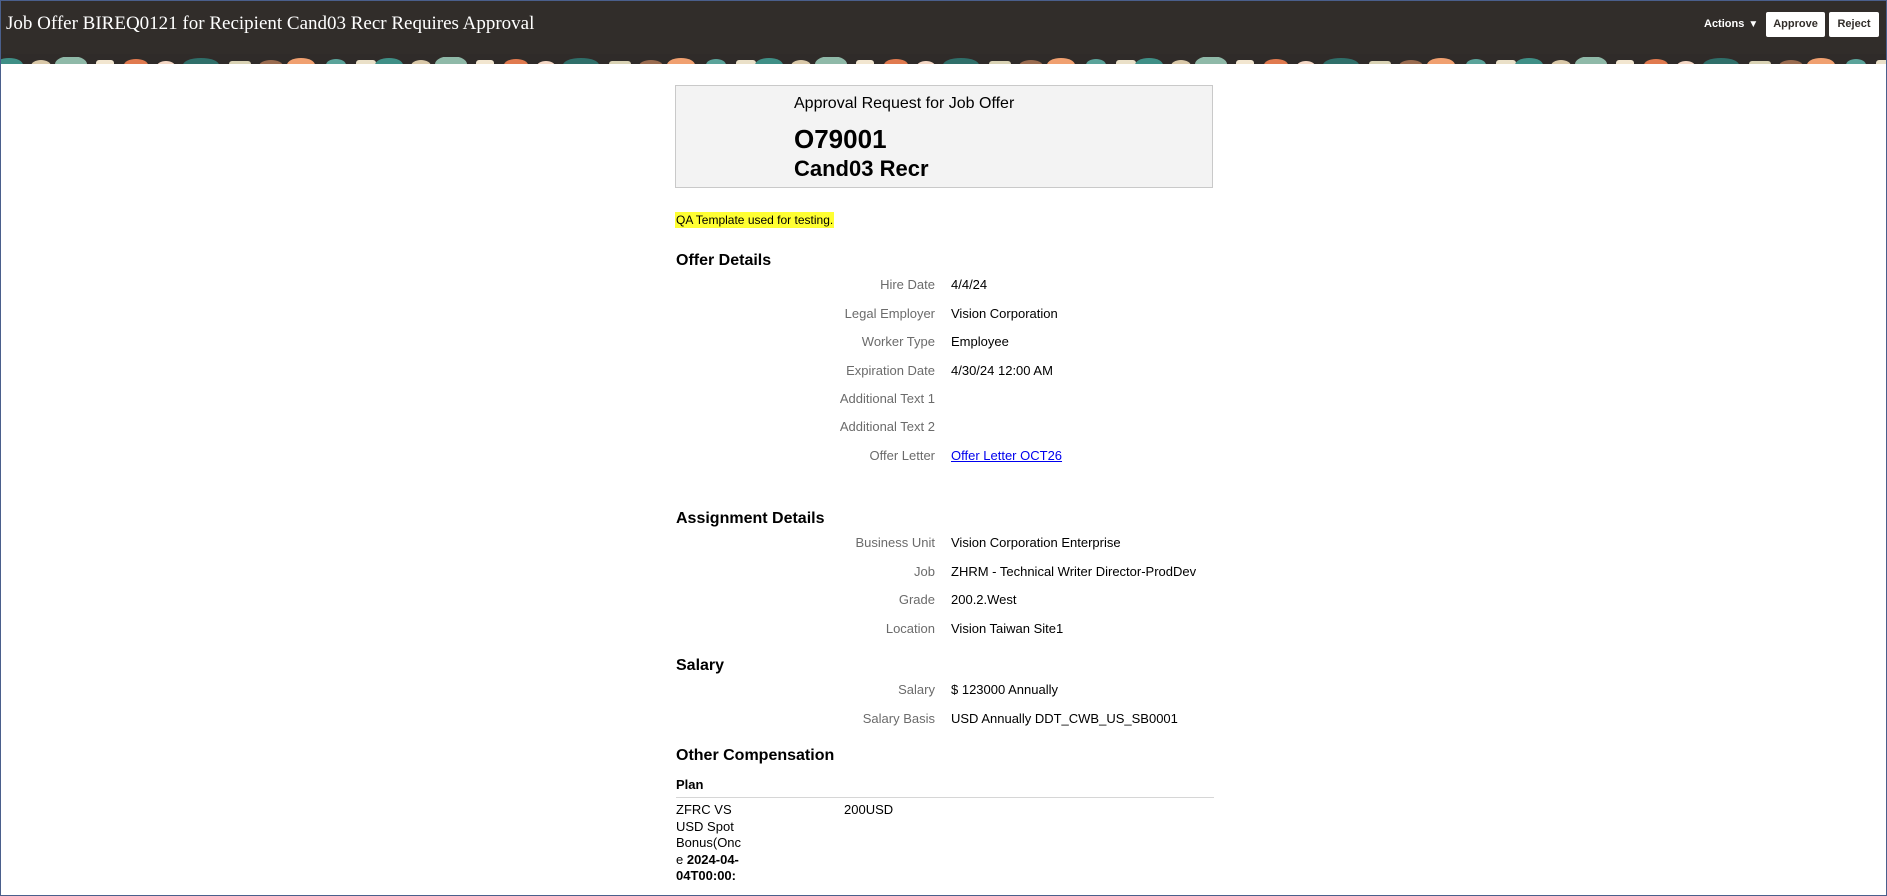 The height and width of the screenshot is (896, 1887). Describe the element at coordinates (924, 571) in the screenshot. I see `field-label: Job` at that location.